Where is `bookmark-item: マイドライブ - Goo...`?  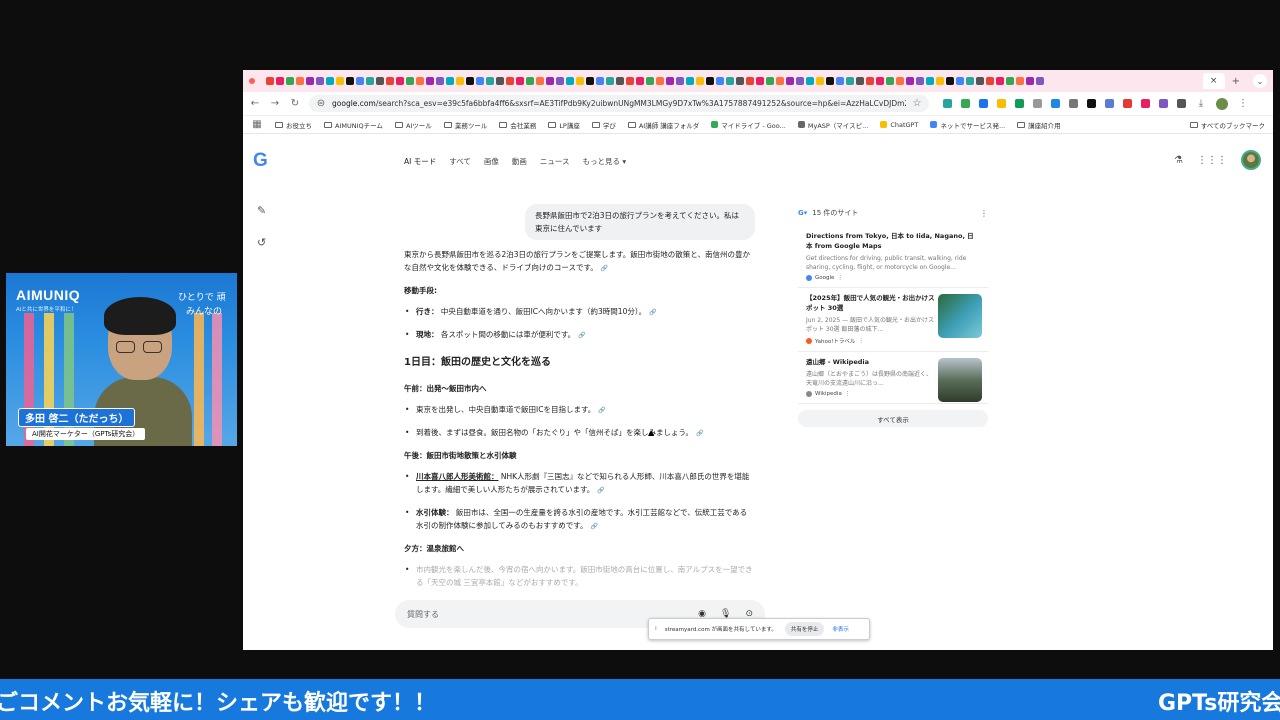
bookmark-item: マイドライブ - Goo... is located at coordinates (748, 125).